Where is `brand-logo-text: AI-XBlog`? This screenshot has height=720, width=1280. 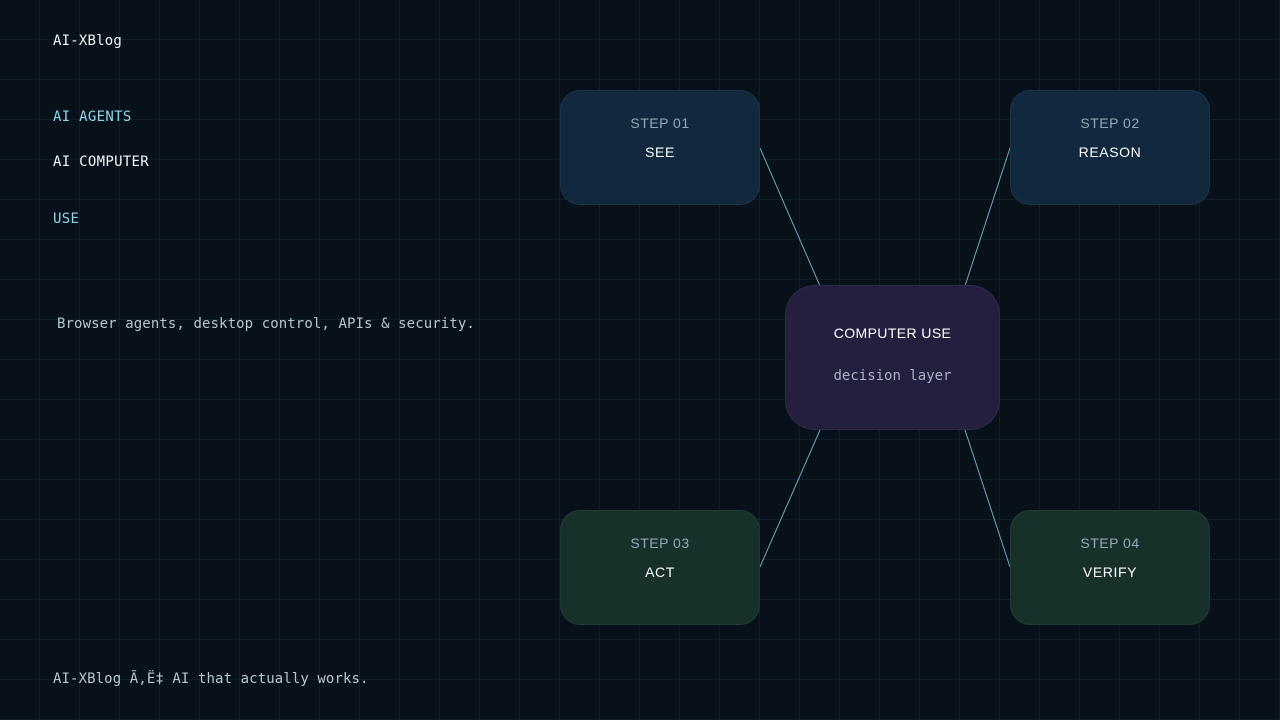
brand-logo-text: AI-XBlog is located at coordinates (87, 41).